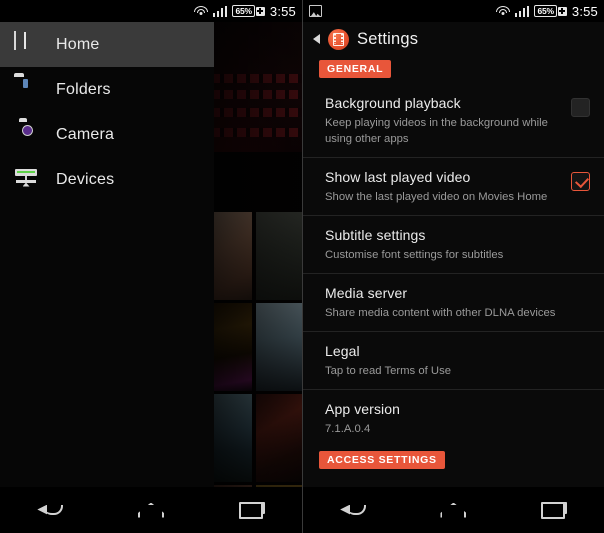 This screenshot has width=604, height=533. What do you see at coordinates (453, 39) in the screenshot?
I see `settings-title-bar: Settings` at bounding box center [453, 39].